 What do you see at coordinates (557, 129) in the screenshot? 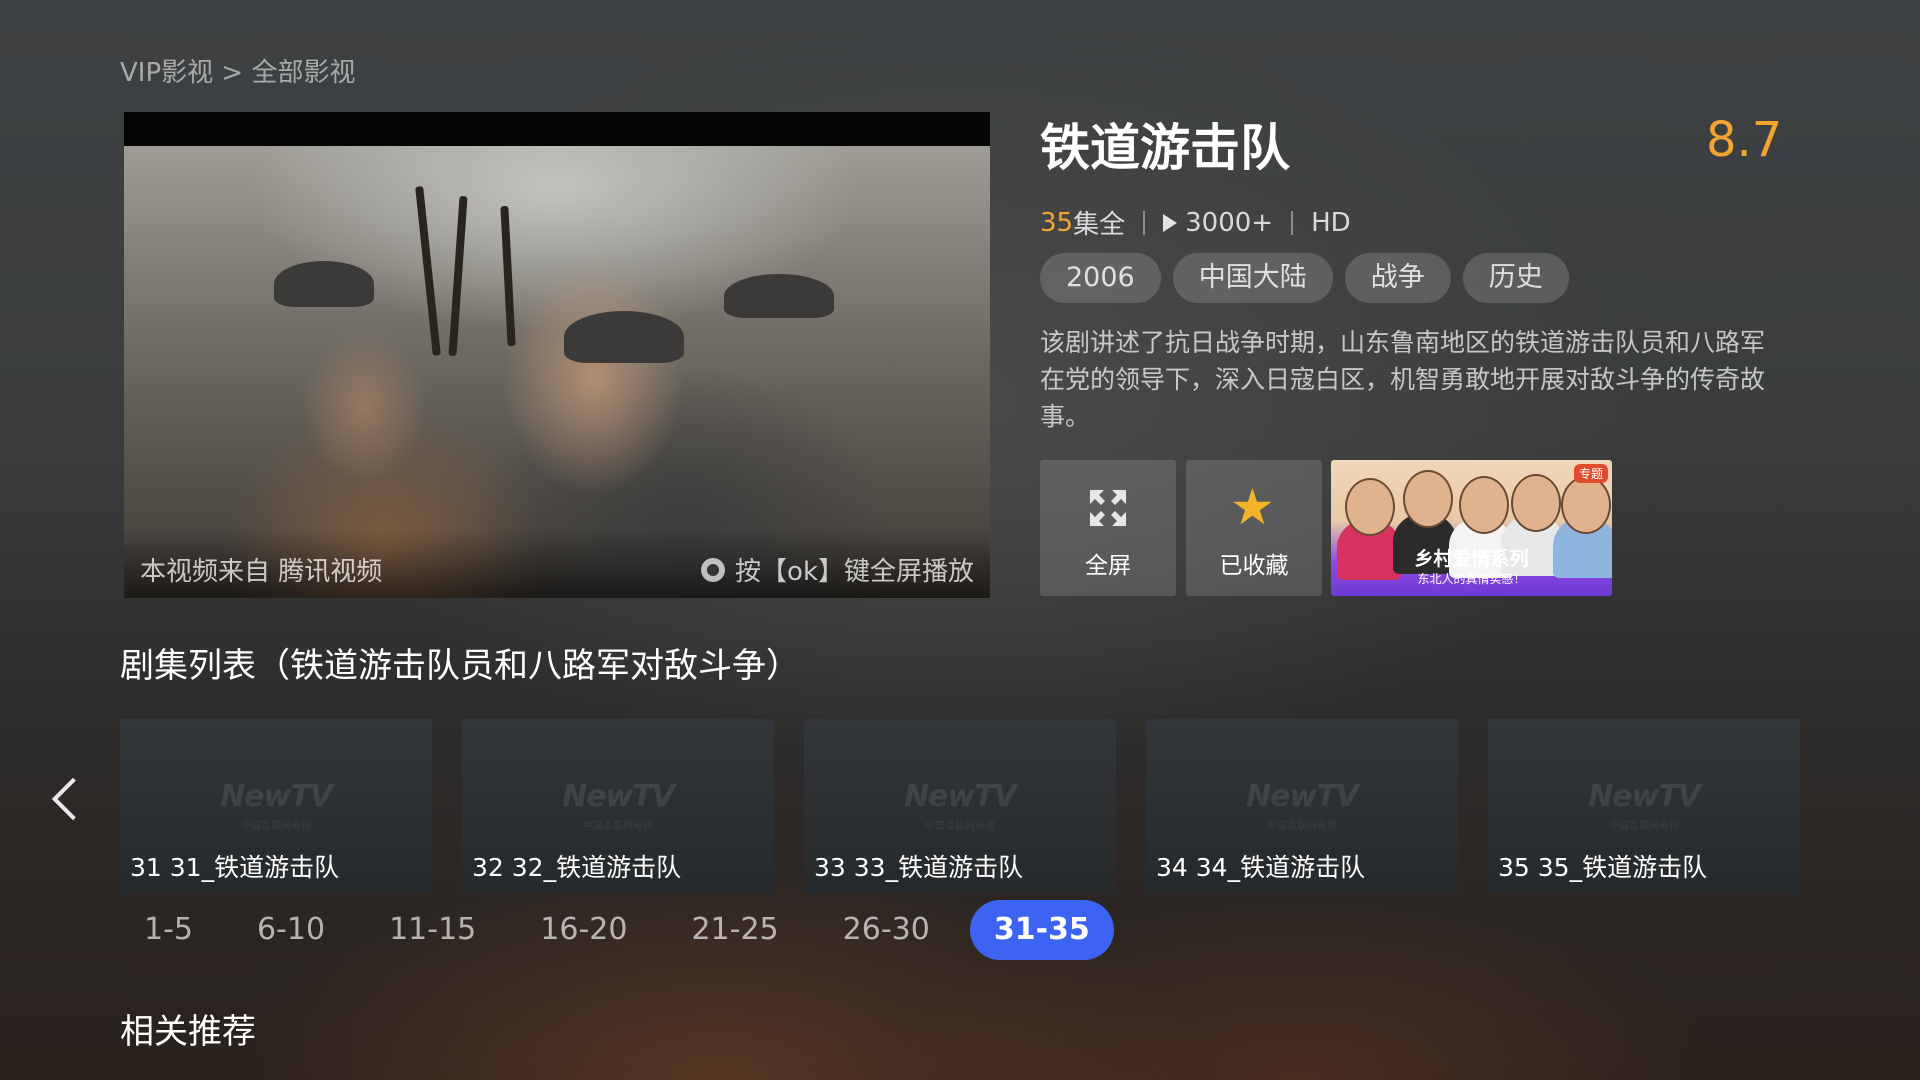
I see `letterbox-bar` at bounding box center [557, 129].